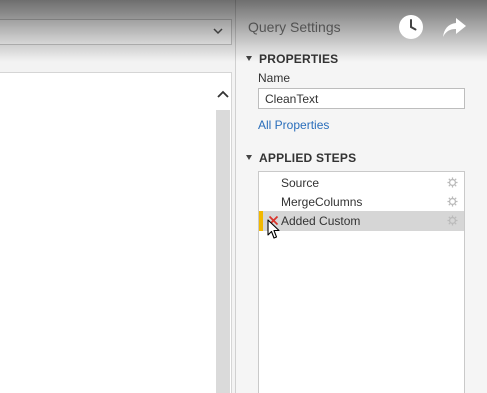 The width and height of the screenshot is (487, 393). What do you see at coordinates (321, 221) in the screenshot?
I see `step-label: Added Custom` at bounding box center [321, 221].